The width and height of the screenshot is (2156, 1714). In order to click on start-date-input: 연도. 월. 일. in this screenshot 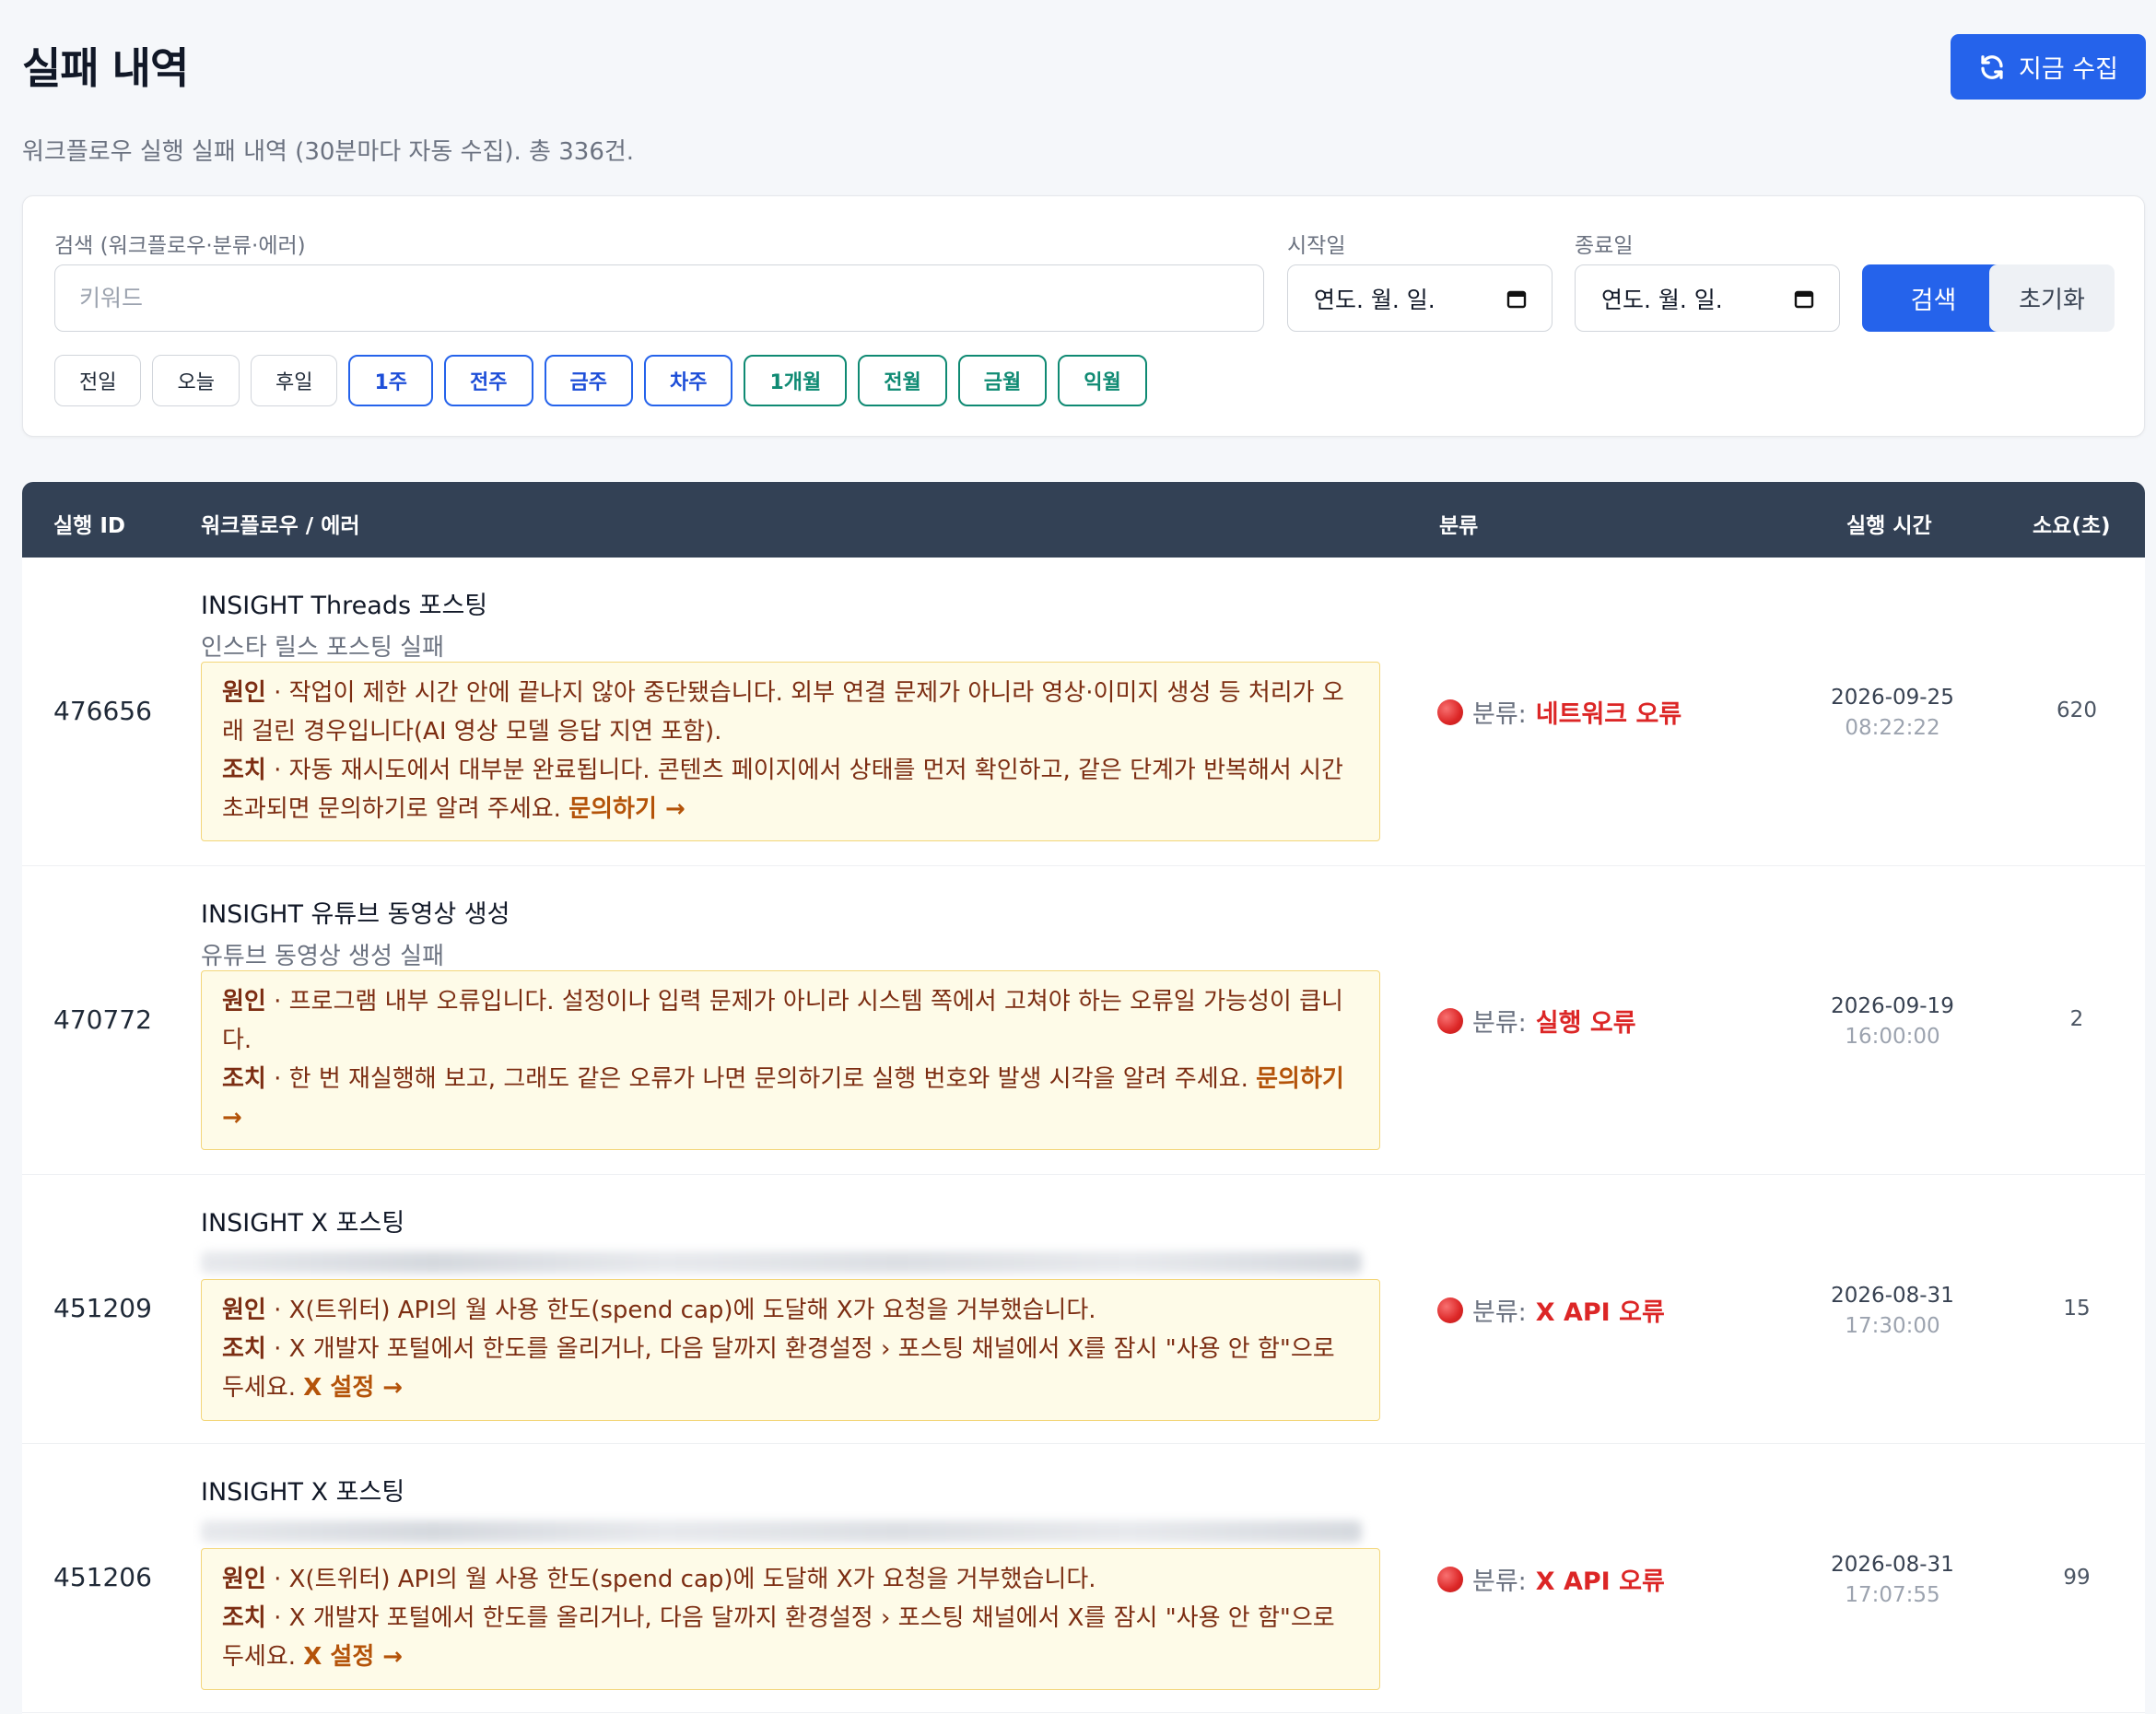, I will do `click(1420, 298)`.